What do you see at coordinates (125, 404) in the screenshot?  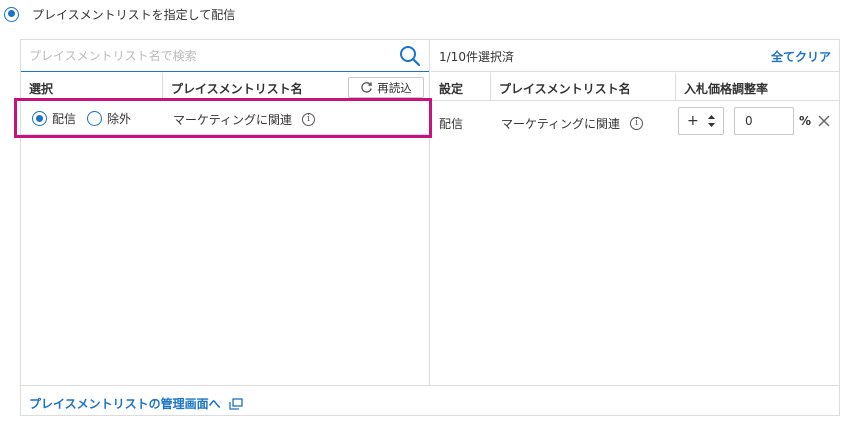 I see `manage-lists-label: プレイスメントリストの管理画面へ` at bounding box center [125, 404].